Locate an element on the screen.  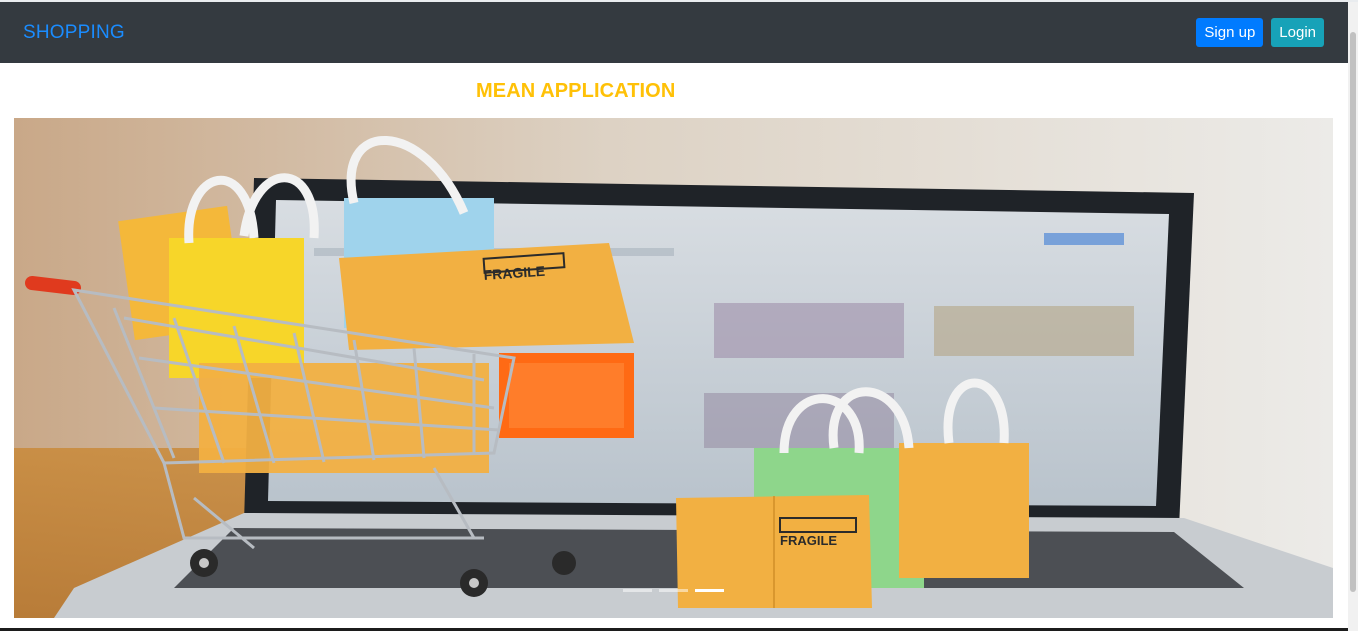
nav-buttons: Sign up Login is located at coordinates (1260, 32).